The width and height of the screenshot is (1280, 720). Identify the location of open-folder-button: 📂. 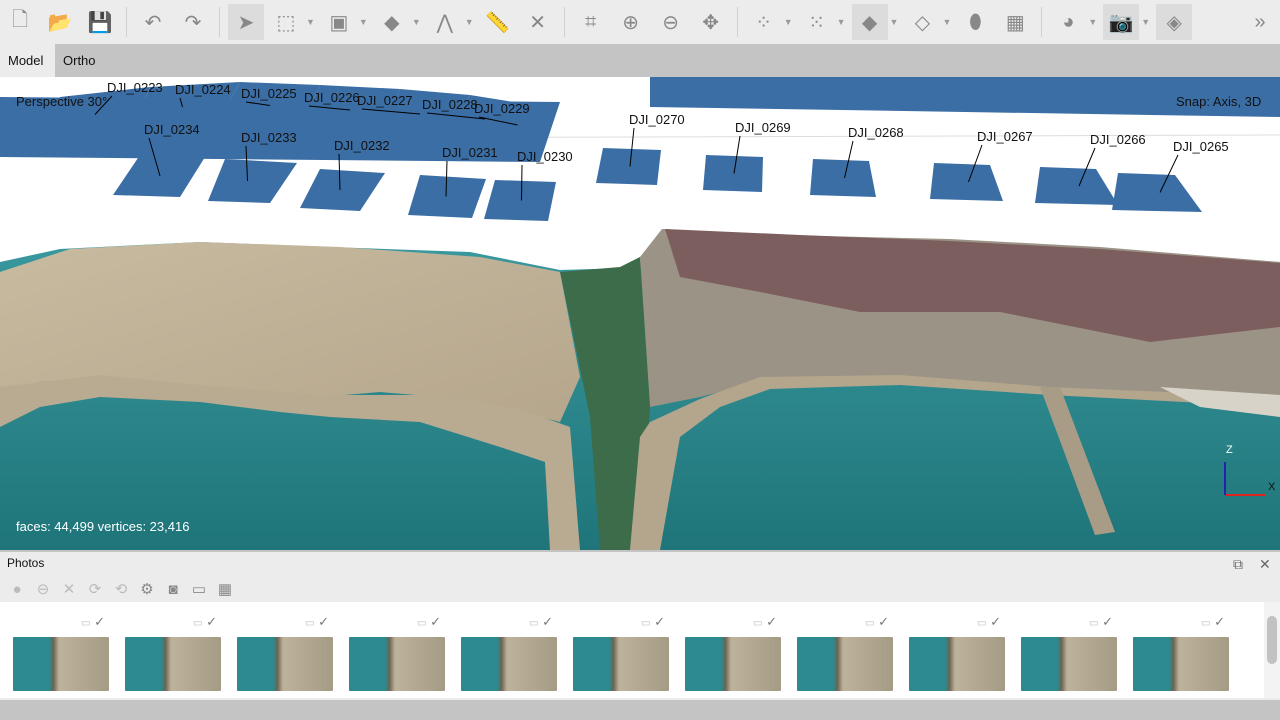
(60, 22).